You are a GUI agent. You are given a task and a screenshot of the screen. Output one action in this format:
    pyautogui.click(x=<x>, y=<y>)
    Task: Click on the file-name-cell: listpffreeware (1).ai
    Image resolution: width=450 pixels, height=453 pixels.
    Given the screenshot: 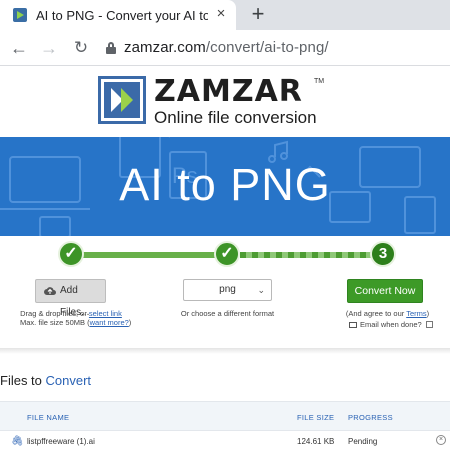 What is the action you would take?
    pyautogui.click(x=61, y=441)
    